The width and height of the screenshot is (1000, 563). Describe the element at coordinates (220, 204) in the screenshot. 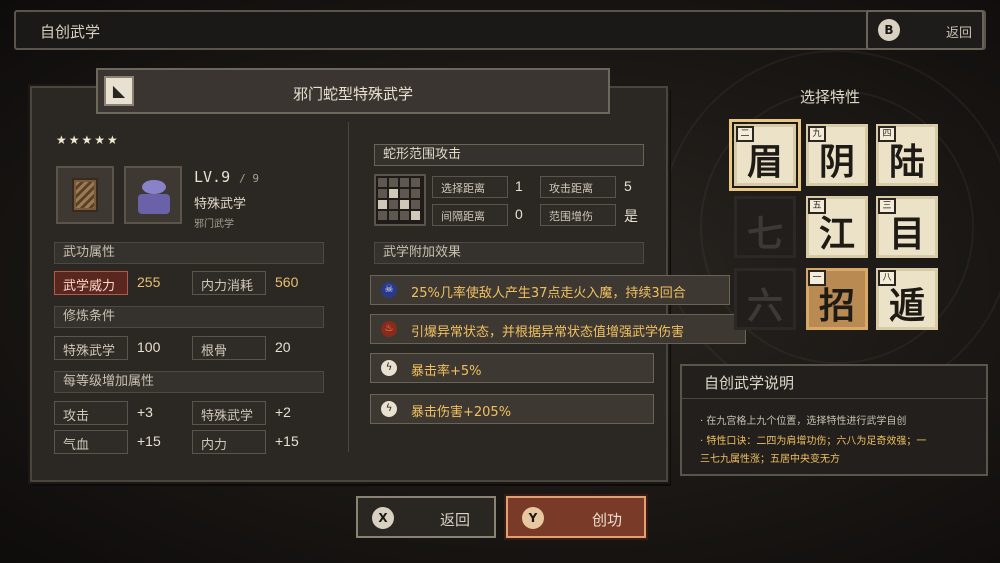

I see `skill-type: 特殊武学` at that location.